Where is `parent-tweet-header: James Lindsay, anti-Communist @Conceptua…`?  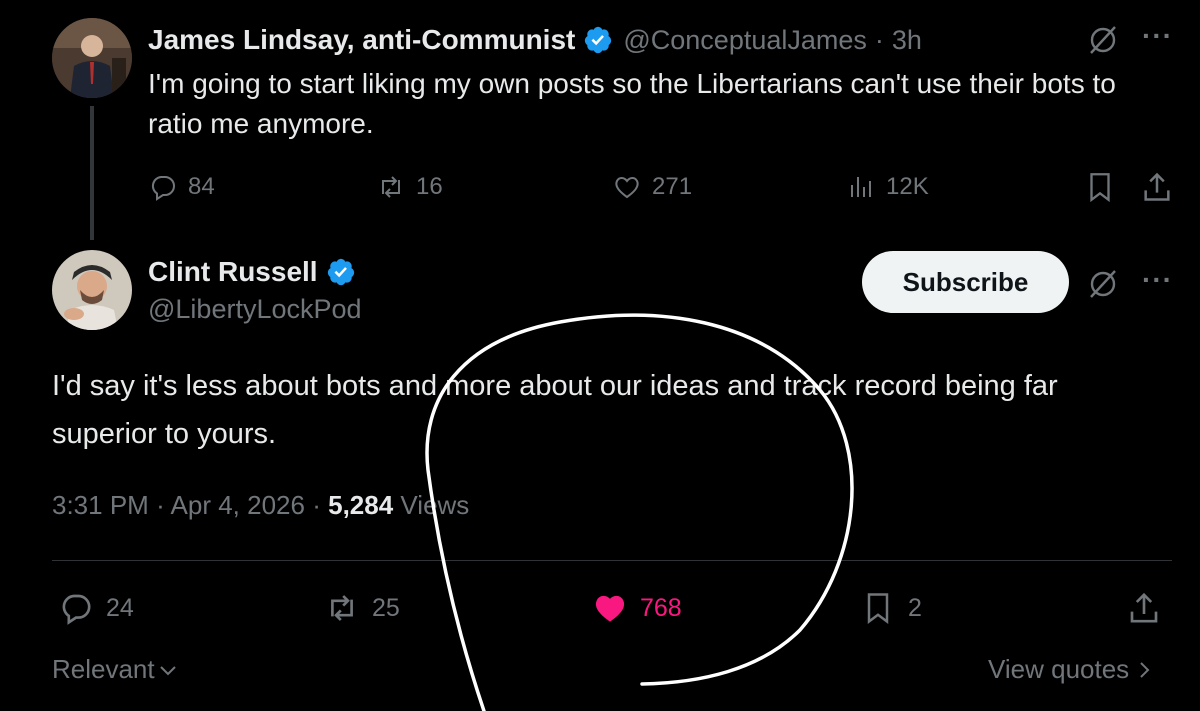 parent-tweet-header: James Lindsay, anti-Communist @Conceptua… is located at coordinates (535, 40).